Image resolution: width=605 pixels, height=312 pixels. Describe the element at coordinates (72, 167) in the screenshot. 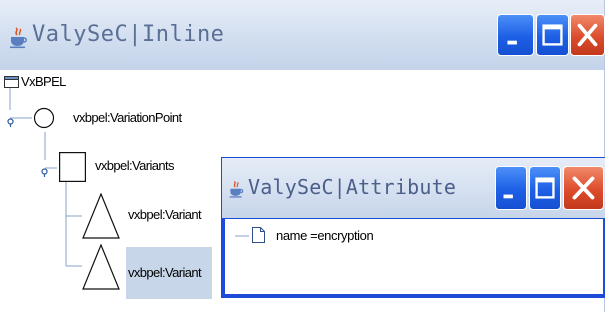

I see `square-icon` at that location.